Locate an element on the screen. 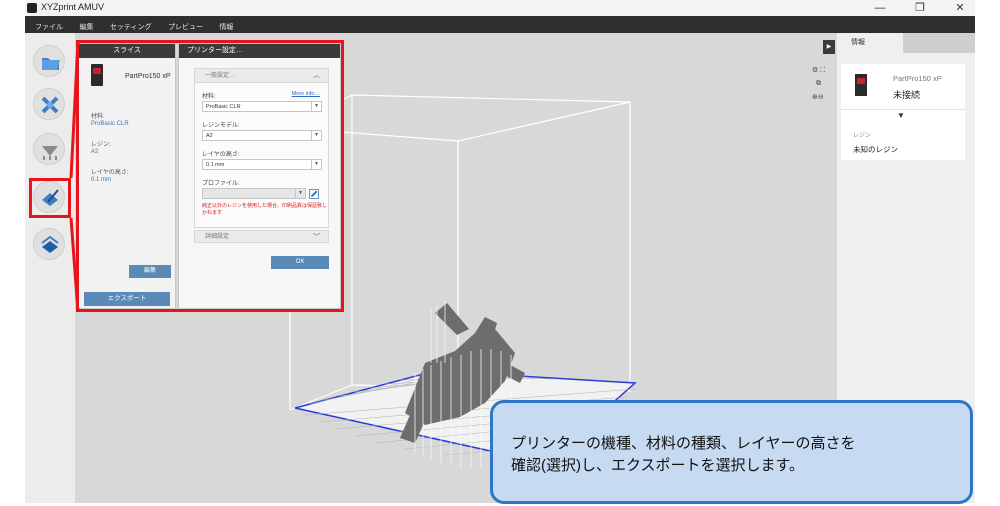 This screenshot has width=1000, height=506. expand-printer-icon: ▼ is located at coordinates (901, 115).